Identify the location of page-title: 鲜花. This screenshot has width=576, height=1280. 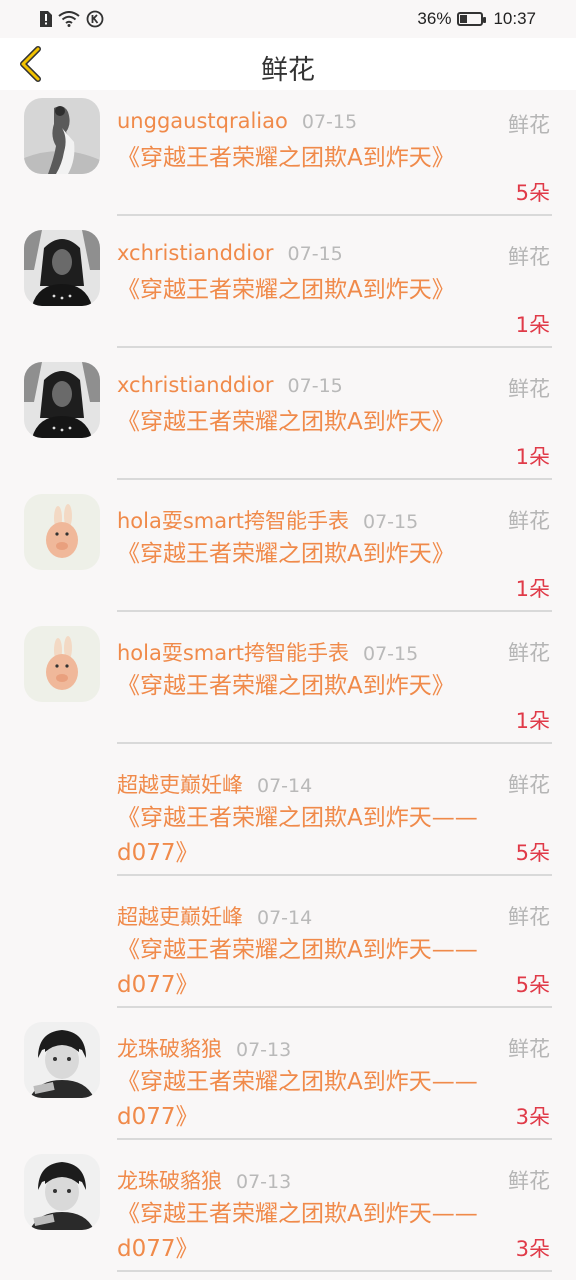
(288, 70).